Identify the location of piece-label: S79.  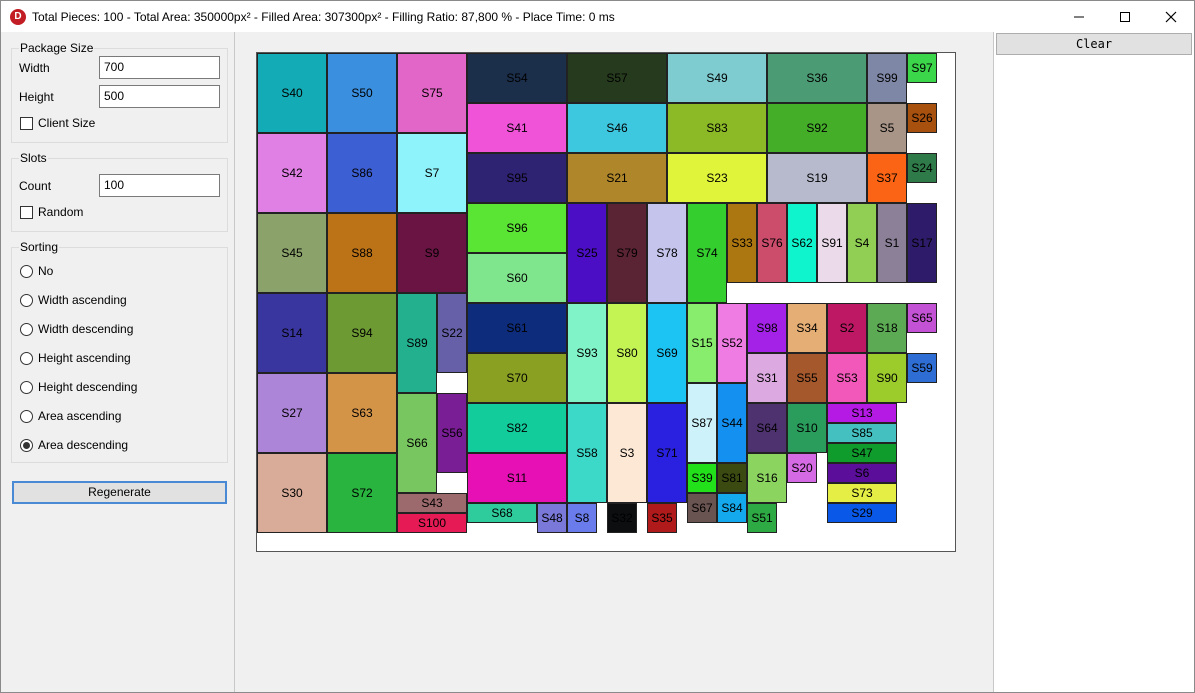
(627, 253).